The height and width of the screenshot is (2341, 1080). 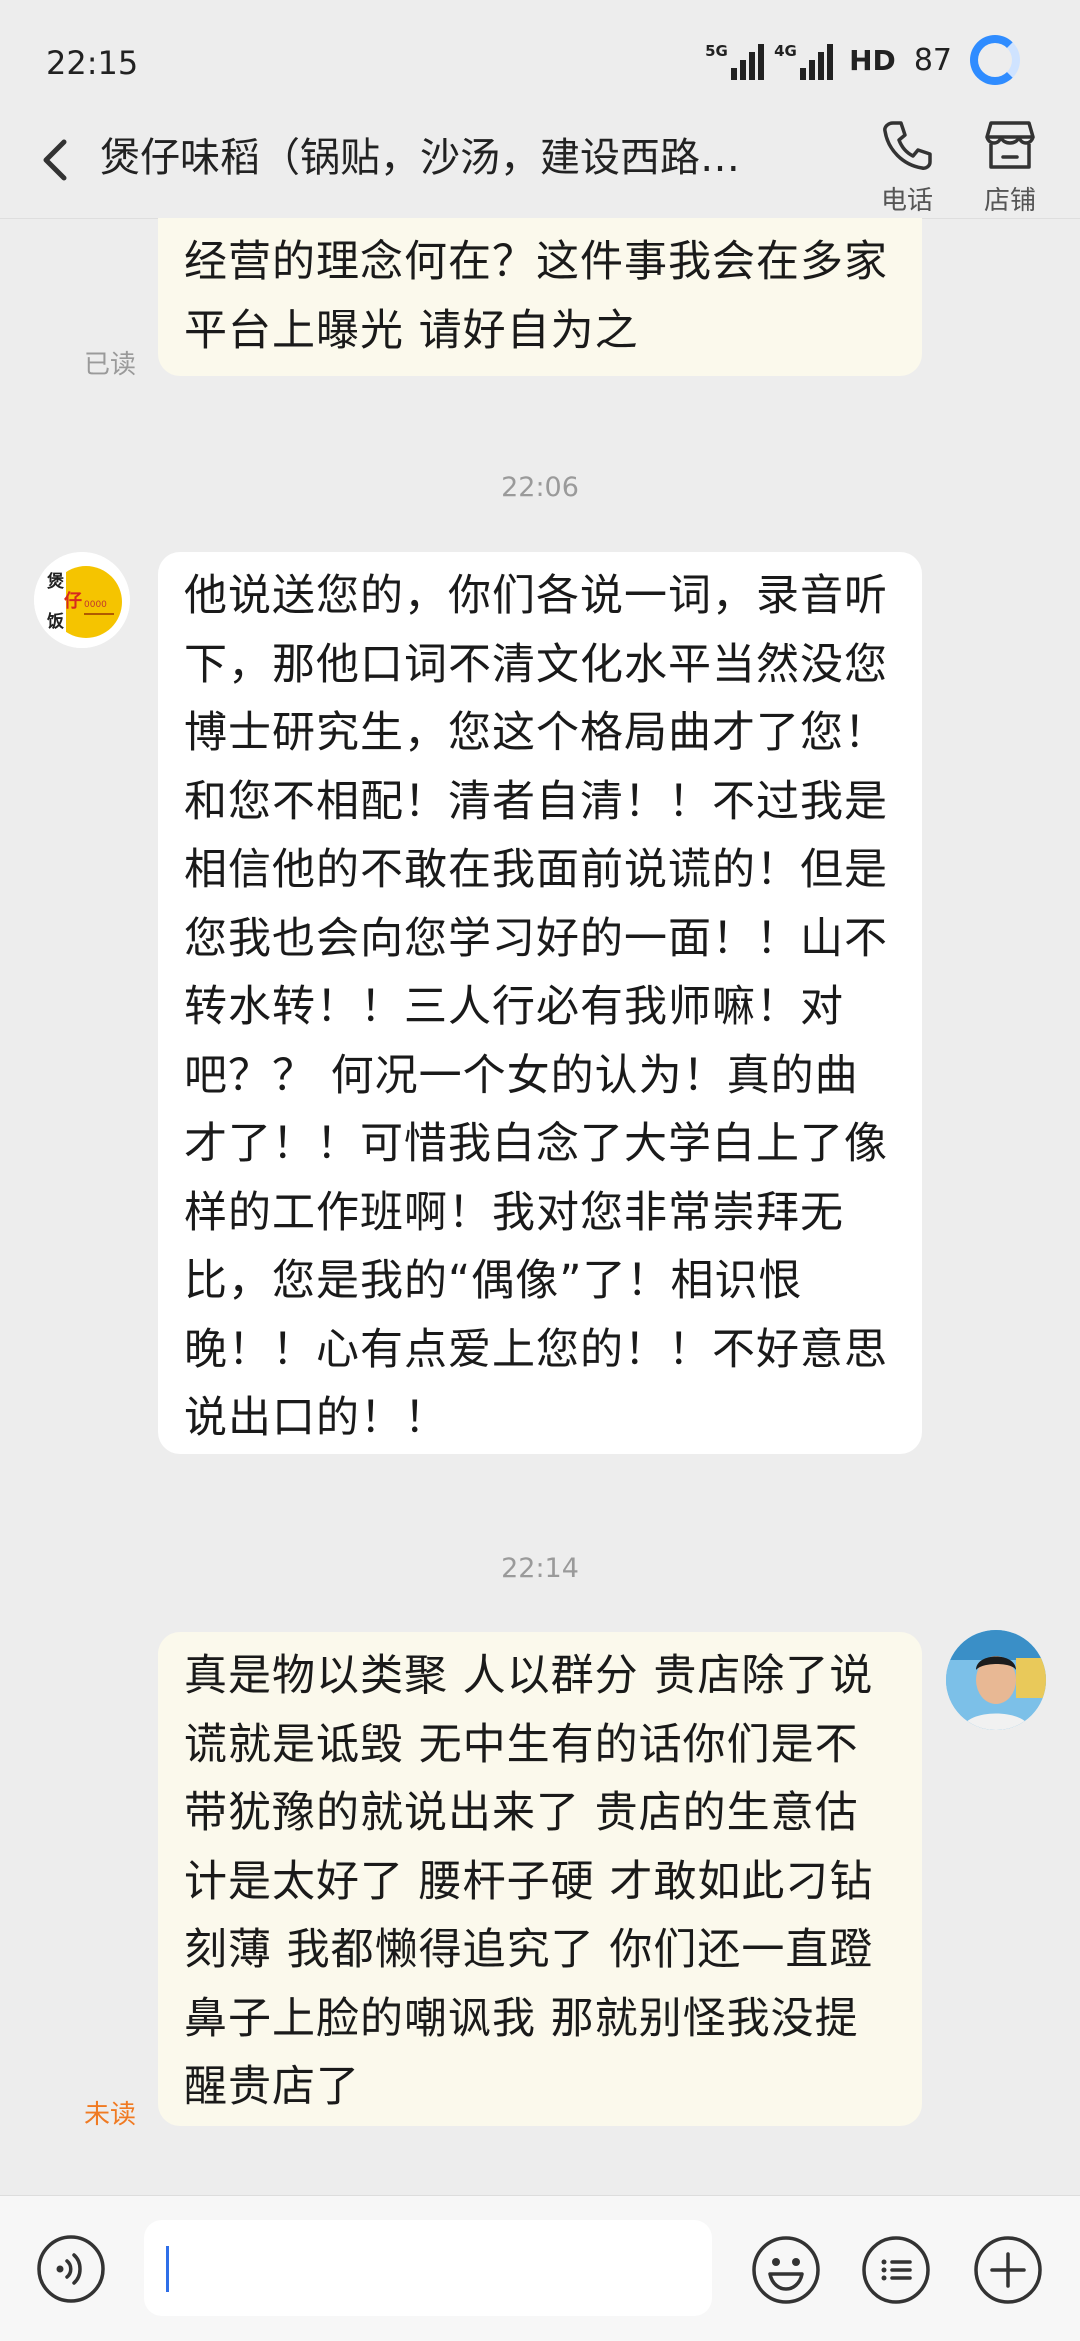 I want to click on menu-button, so click(x=896, y=2270).